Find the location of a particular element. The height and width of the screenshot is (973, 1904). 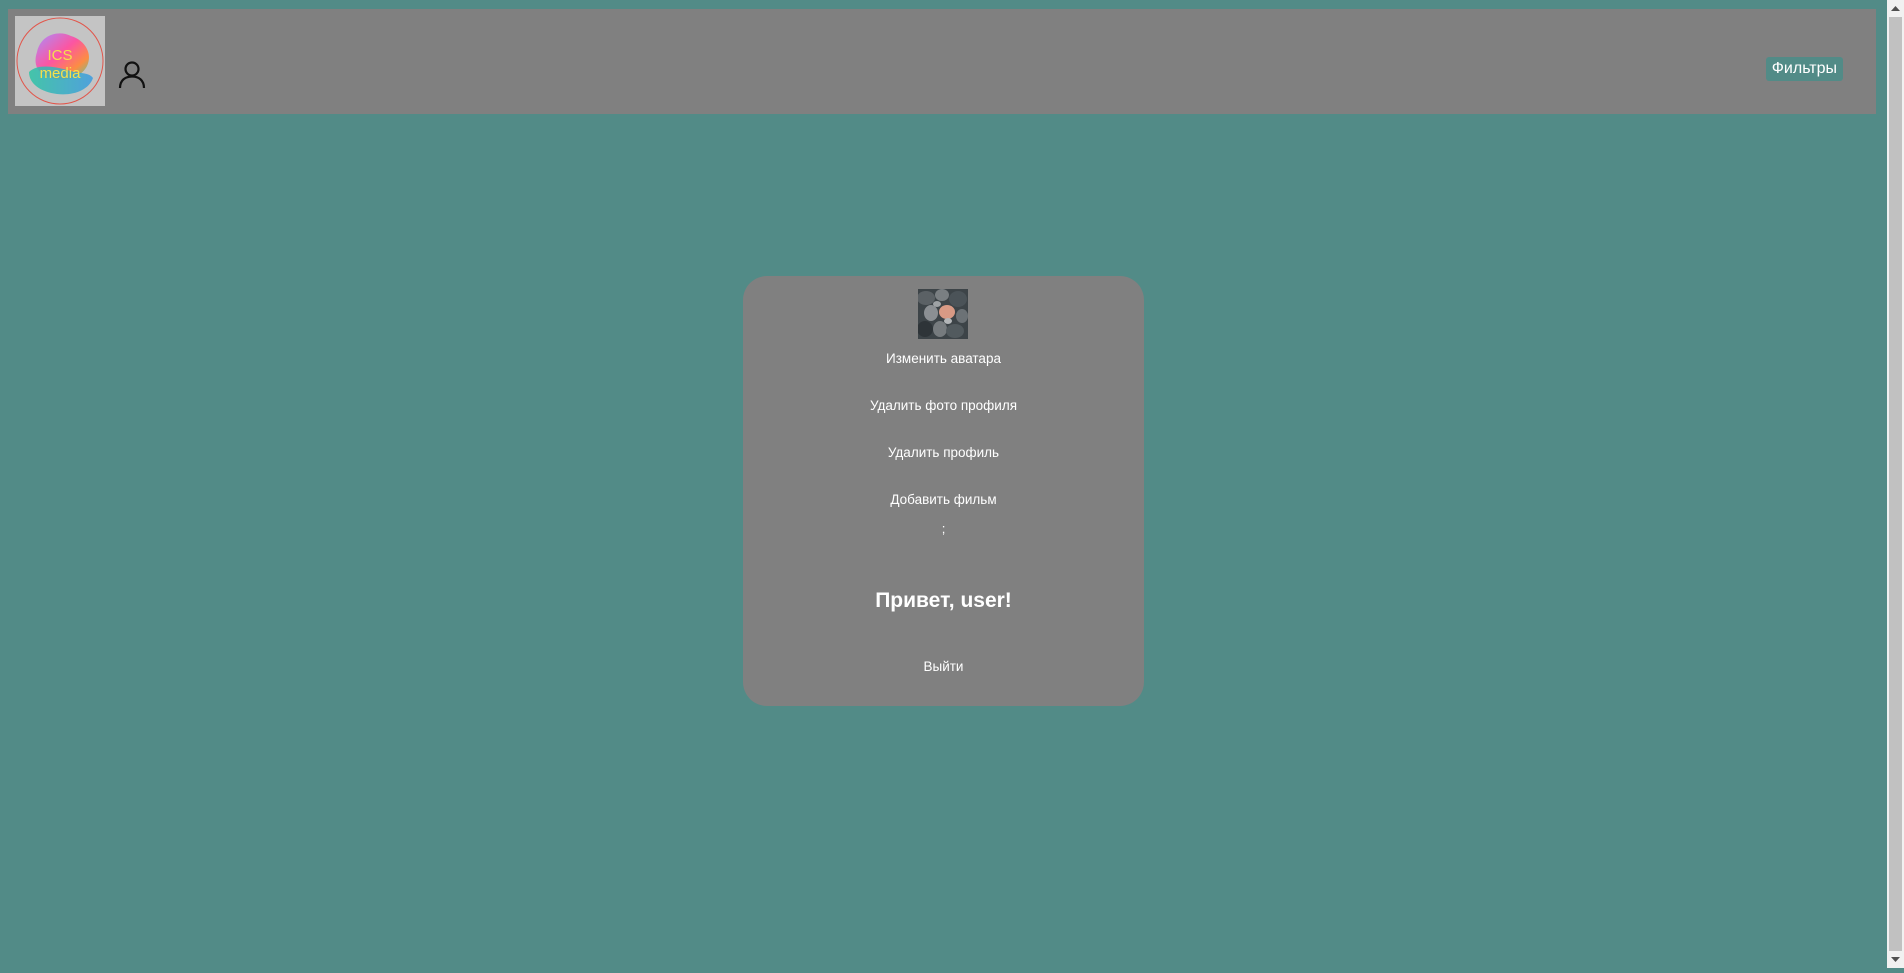

filters-button: Фильтры is located at coordinates (1804, 69).